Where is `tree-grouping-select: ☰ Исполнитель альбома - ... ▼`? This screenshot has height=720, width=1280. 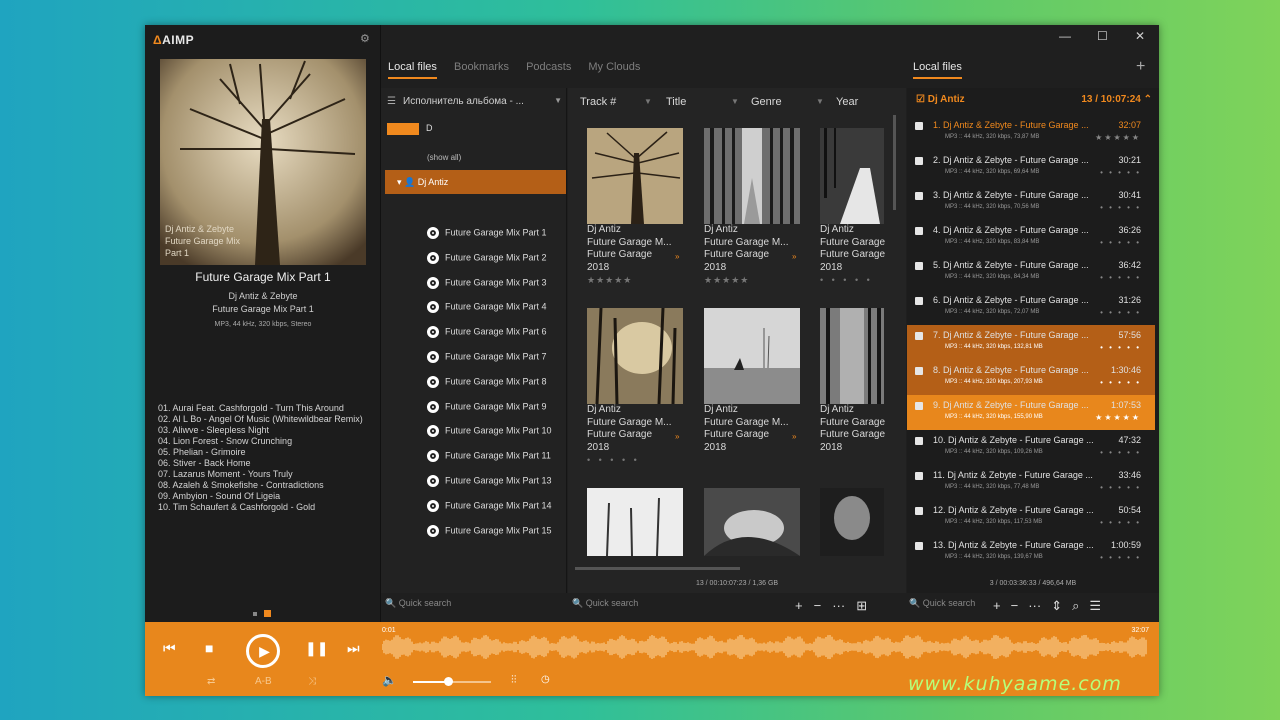 tree-grouping-select: ☰ Исполнитель альбома - ... ▼ is located at coordinates (474, 101).